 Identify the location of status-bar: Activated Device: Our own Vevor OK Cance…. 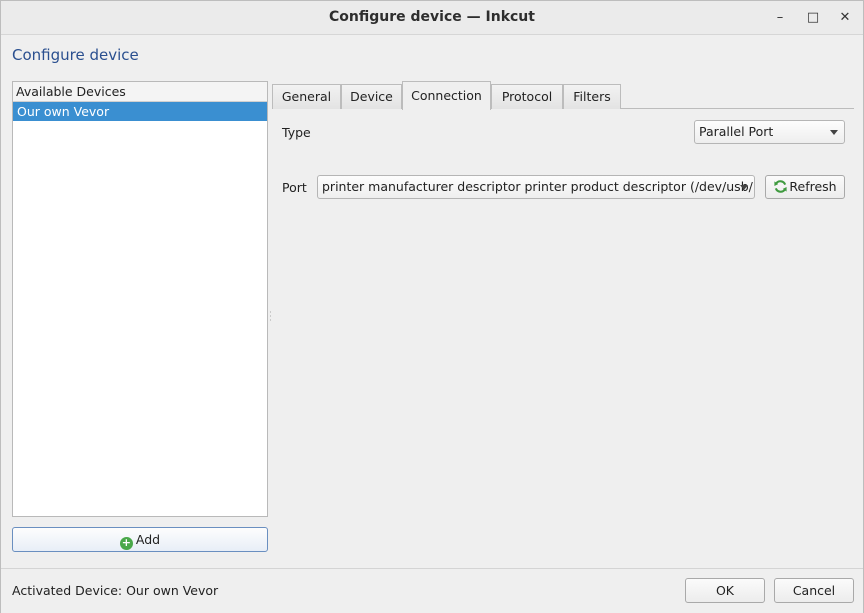
(432, 590).